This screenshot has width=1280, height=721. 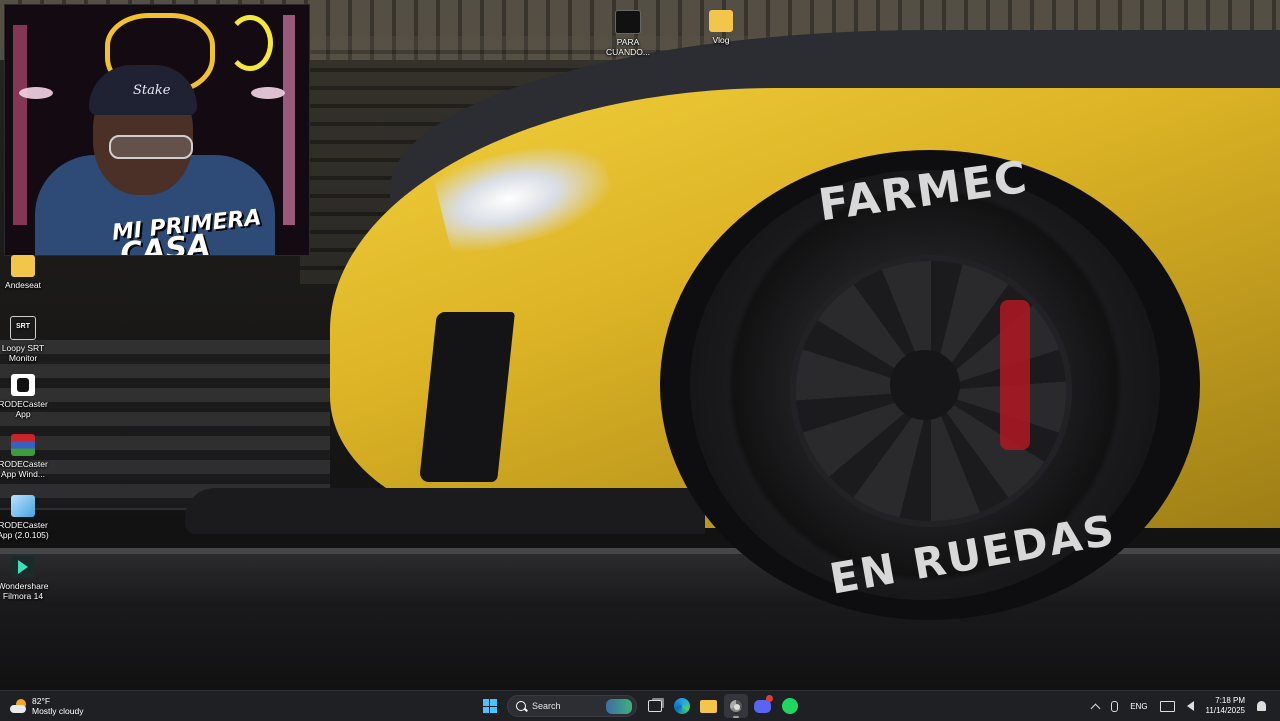 What do you see at coordinates (721, 40) in the screenshot?
I see `desktop-icon-label: Vlog` at bounding box center [721, 40].